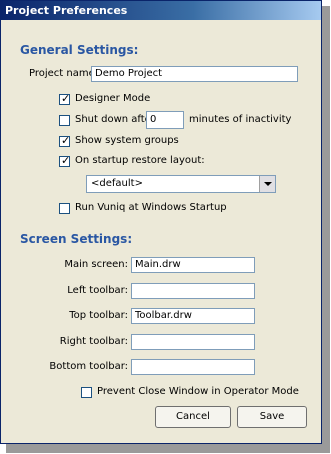 The image size is (331, 454). Describe the element at coordinates (193, 291) in the screenshot. I see `left-toolbar-input` at that location.